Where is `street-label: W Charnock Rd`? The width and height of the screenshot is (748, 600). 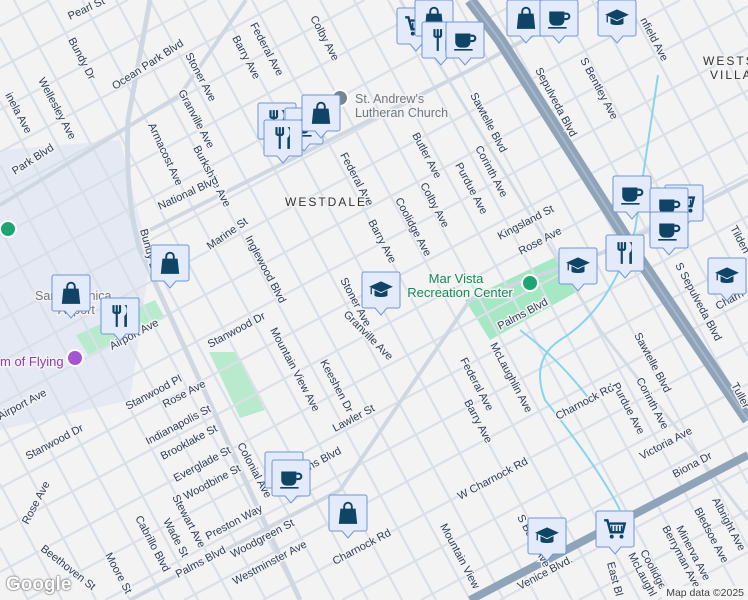
street-label: W Charnock Rd is located at coordinates (493, 479).